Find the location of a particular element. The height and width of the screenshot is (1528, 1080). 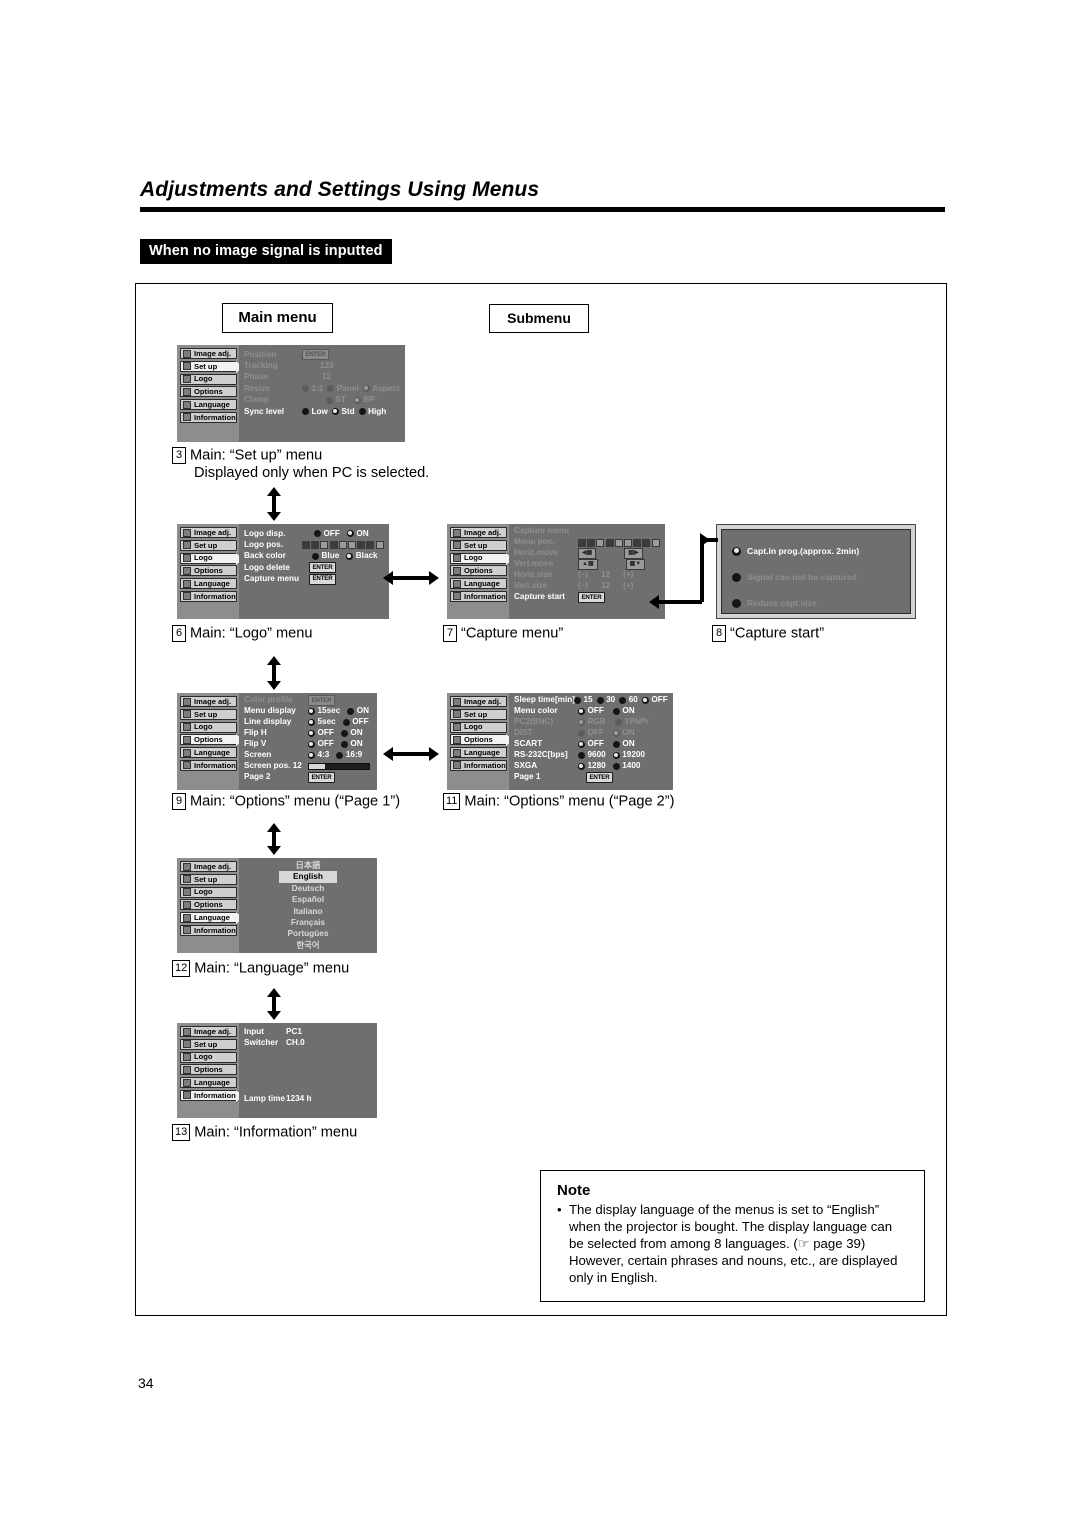

row-capture-menu: Capture menu ENTER is located at coordinates (314, 579).